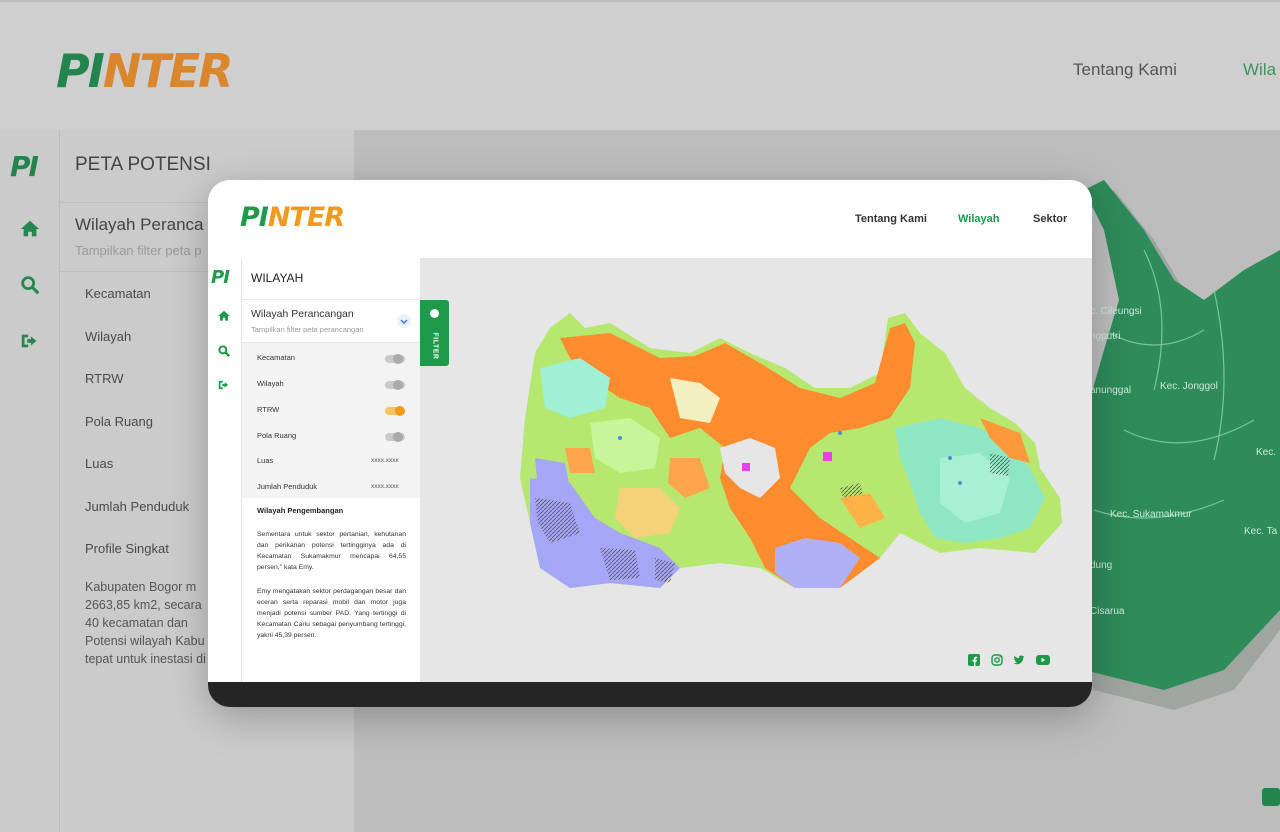 This screenshot has height=832, width=1280. What do you see at coordinates (404, 321) in the screenshot?
I see `chevron-down-icon` at bounding box center [404, 321].